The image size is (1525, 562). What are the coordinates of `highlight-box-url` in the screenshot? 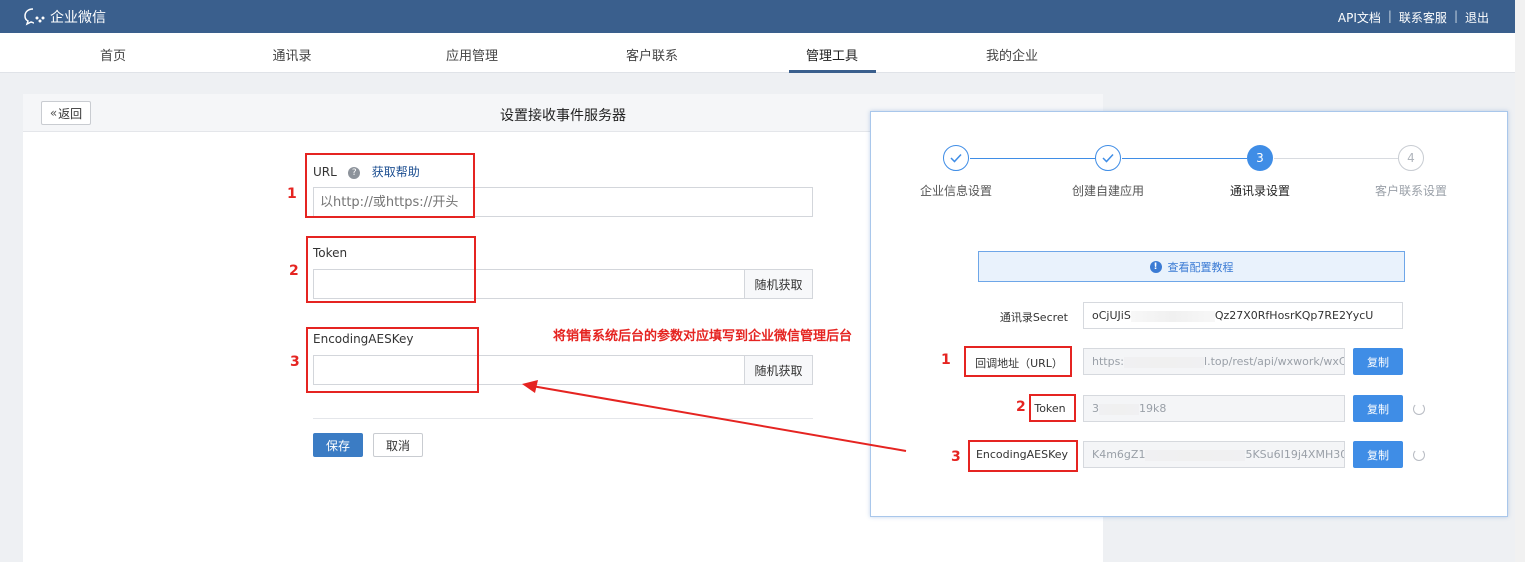 It's located at (390, 185).